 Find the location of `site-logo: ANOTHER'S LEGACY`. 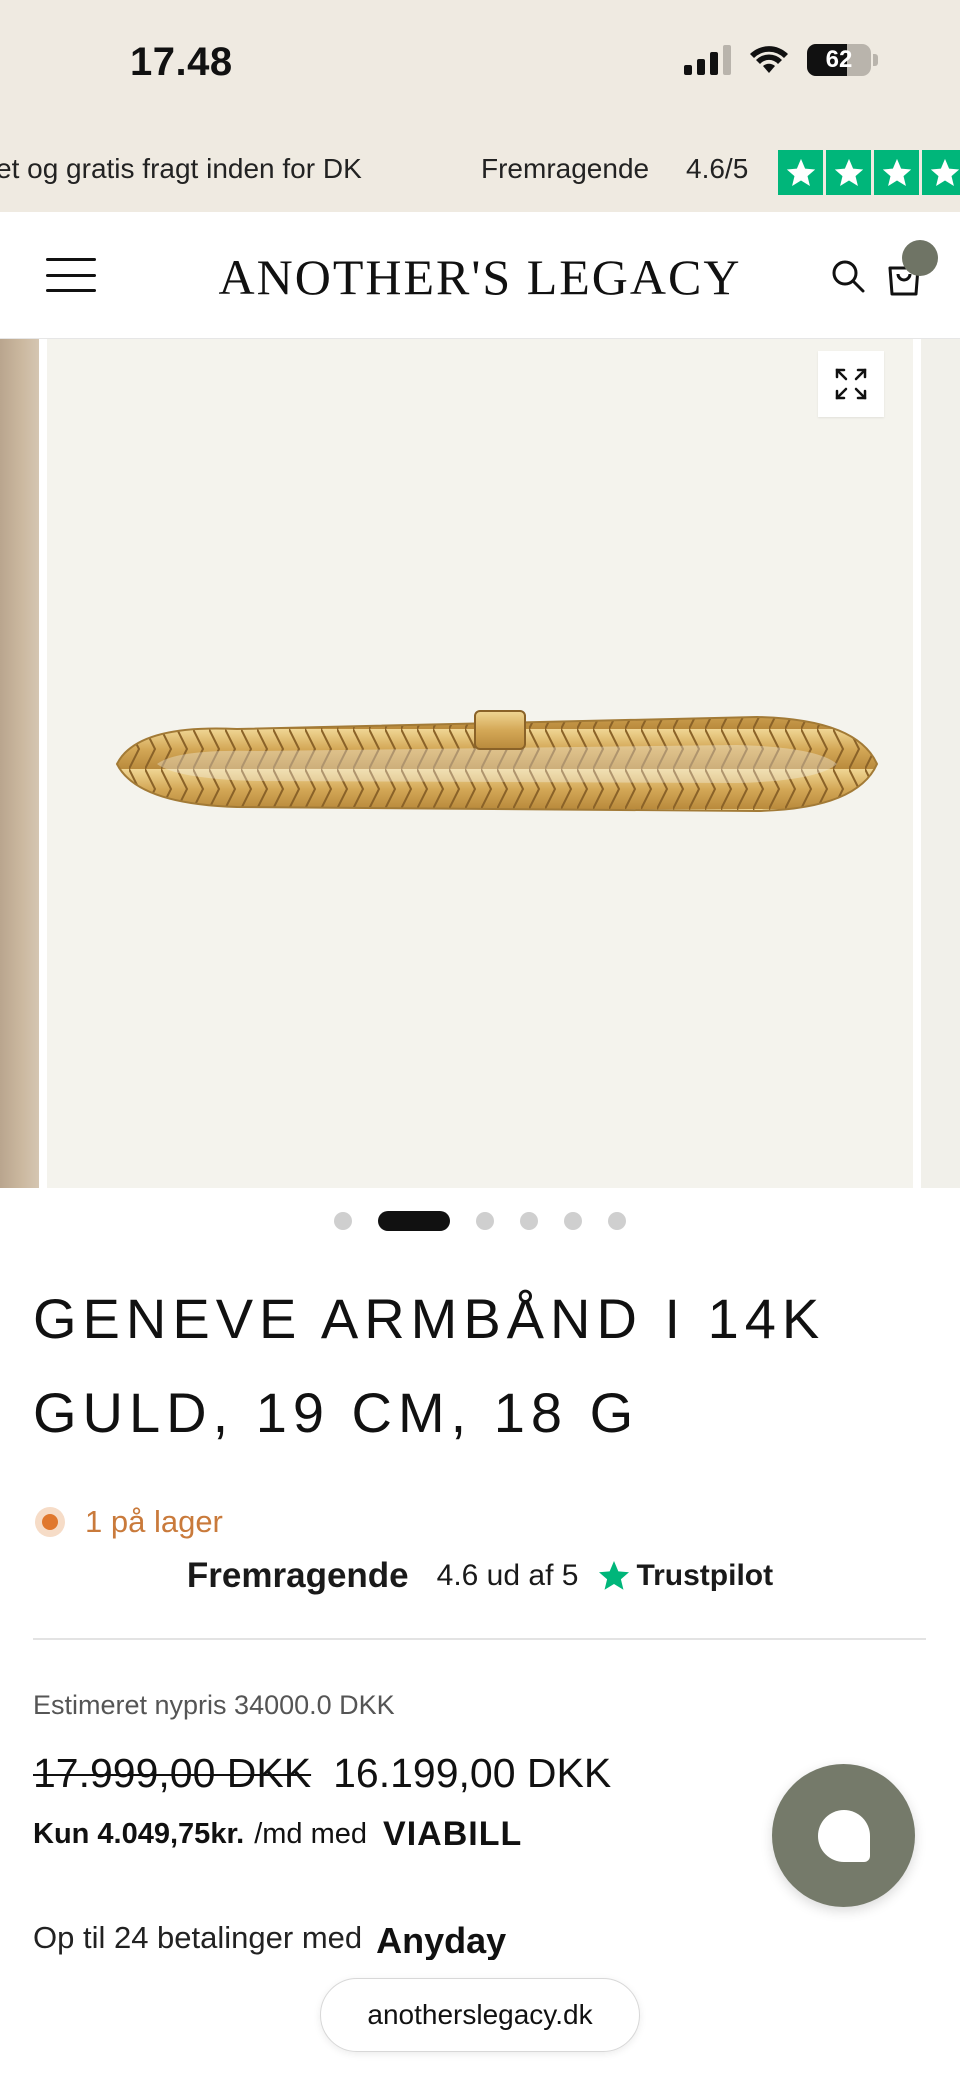

site-logo: ANOTHER'S LEGACY is located at coordinates (480, 277).